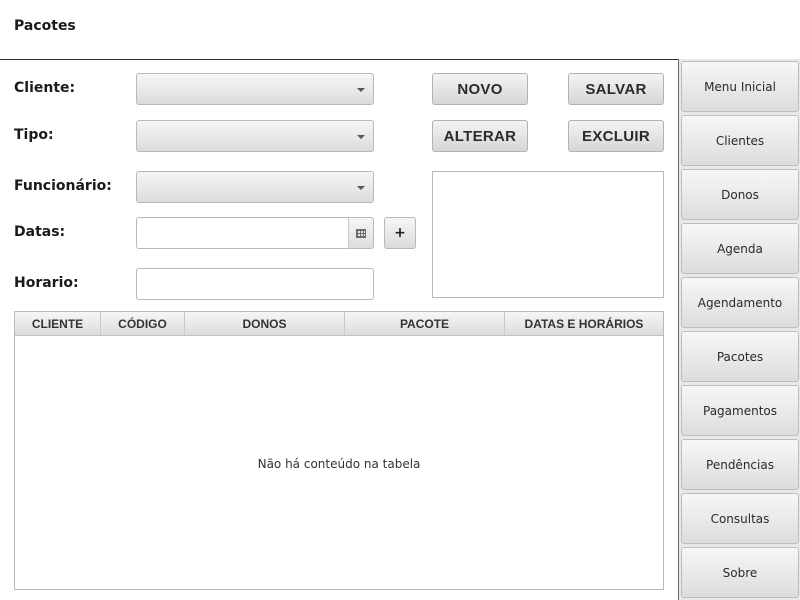 The height and width of the screenshot is (600, 800). I want to click on excluir-button: EXCLUIR, so click(616, 136).